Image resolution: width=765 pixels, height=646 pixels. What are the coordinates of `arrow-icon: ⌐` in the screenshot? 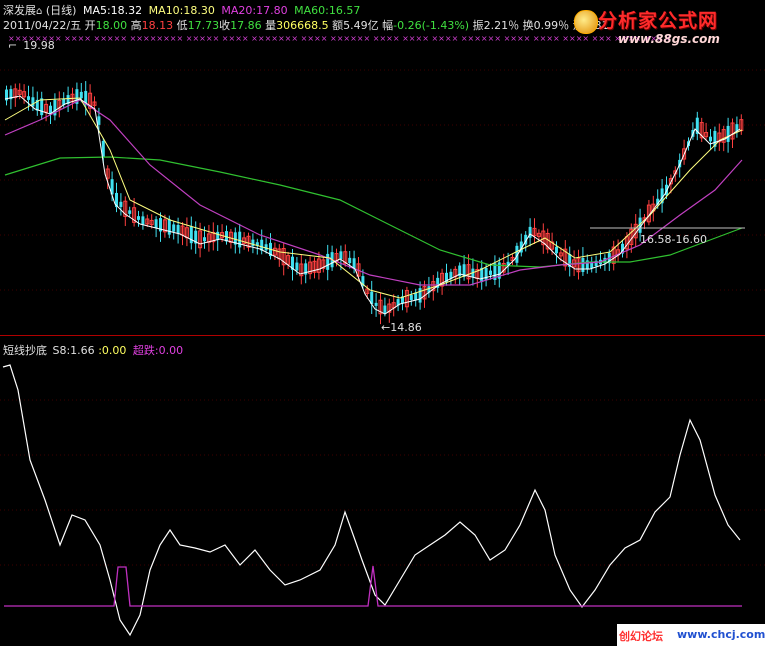 It's located at (13, 45).